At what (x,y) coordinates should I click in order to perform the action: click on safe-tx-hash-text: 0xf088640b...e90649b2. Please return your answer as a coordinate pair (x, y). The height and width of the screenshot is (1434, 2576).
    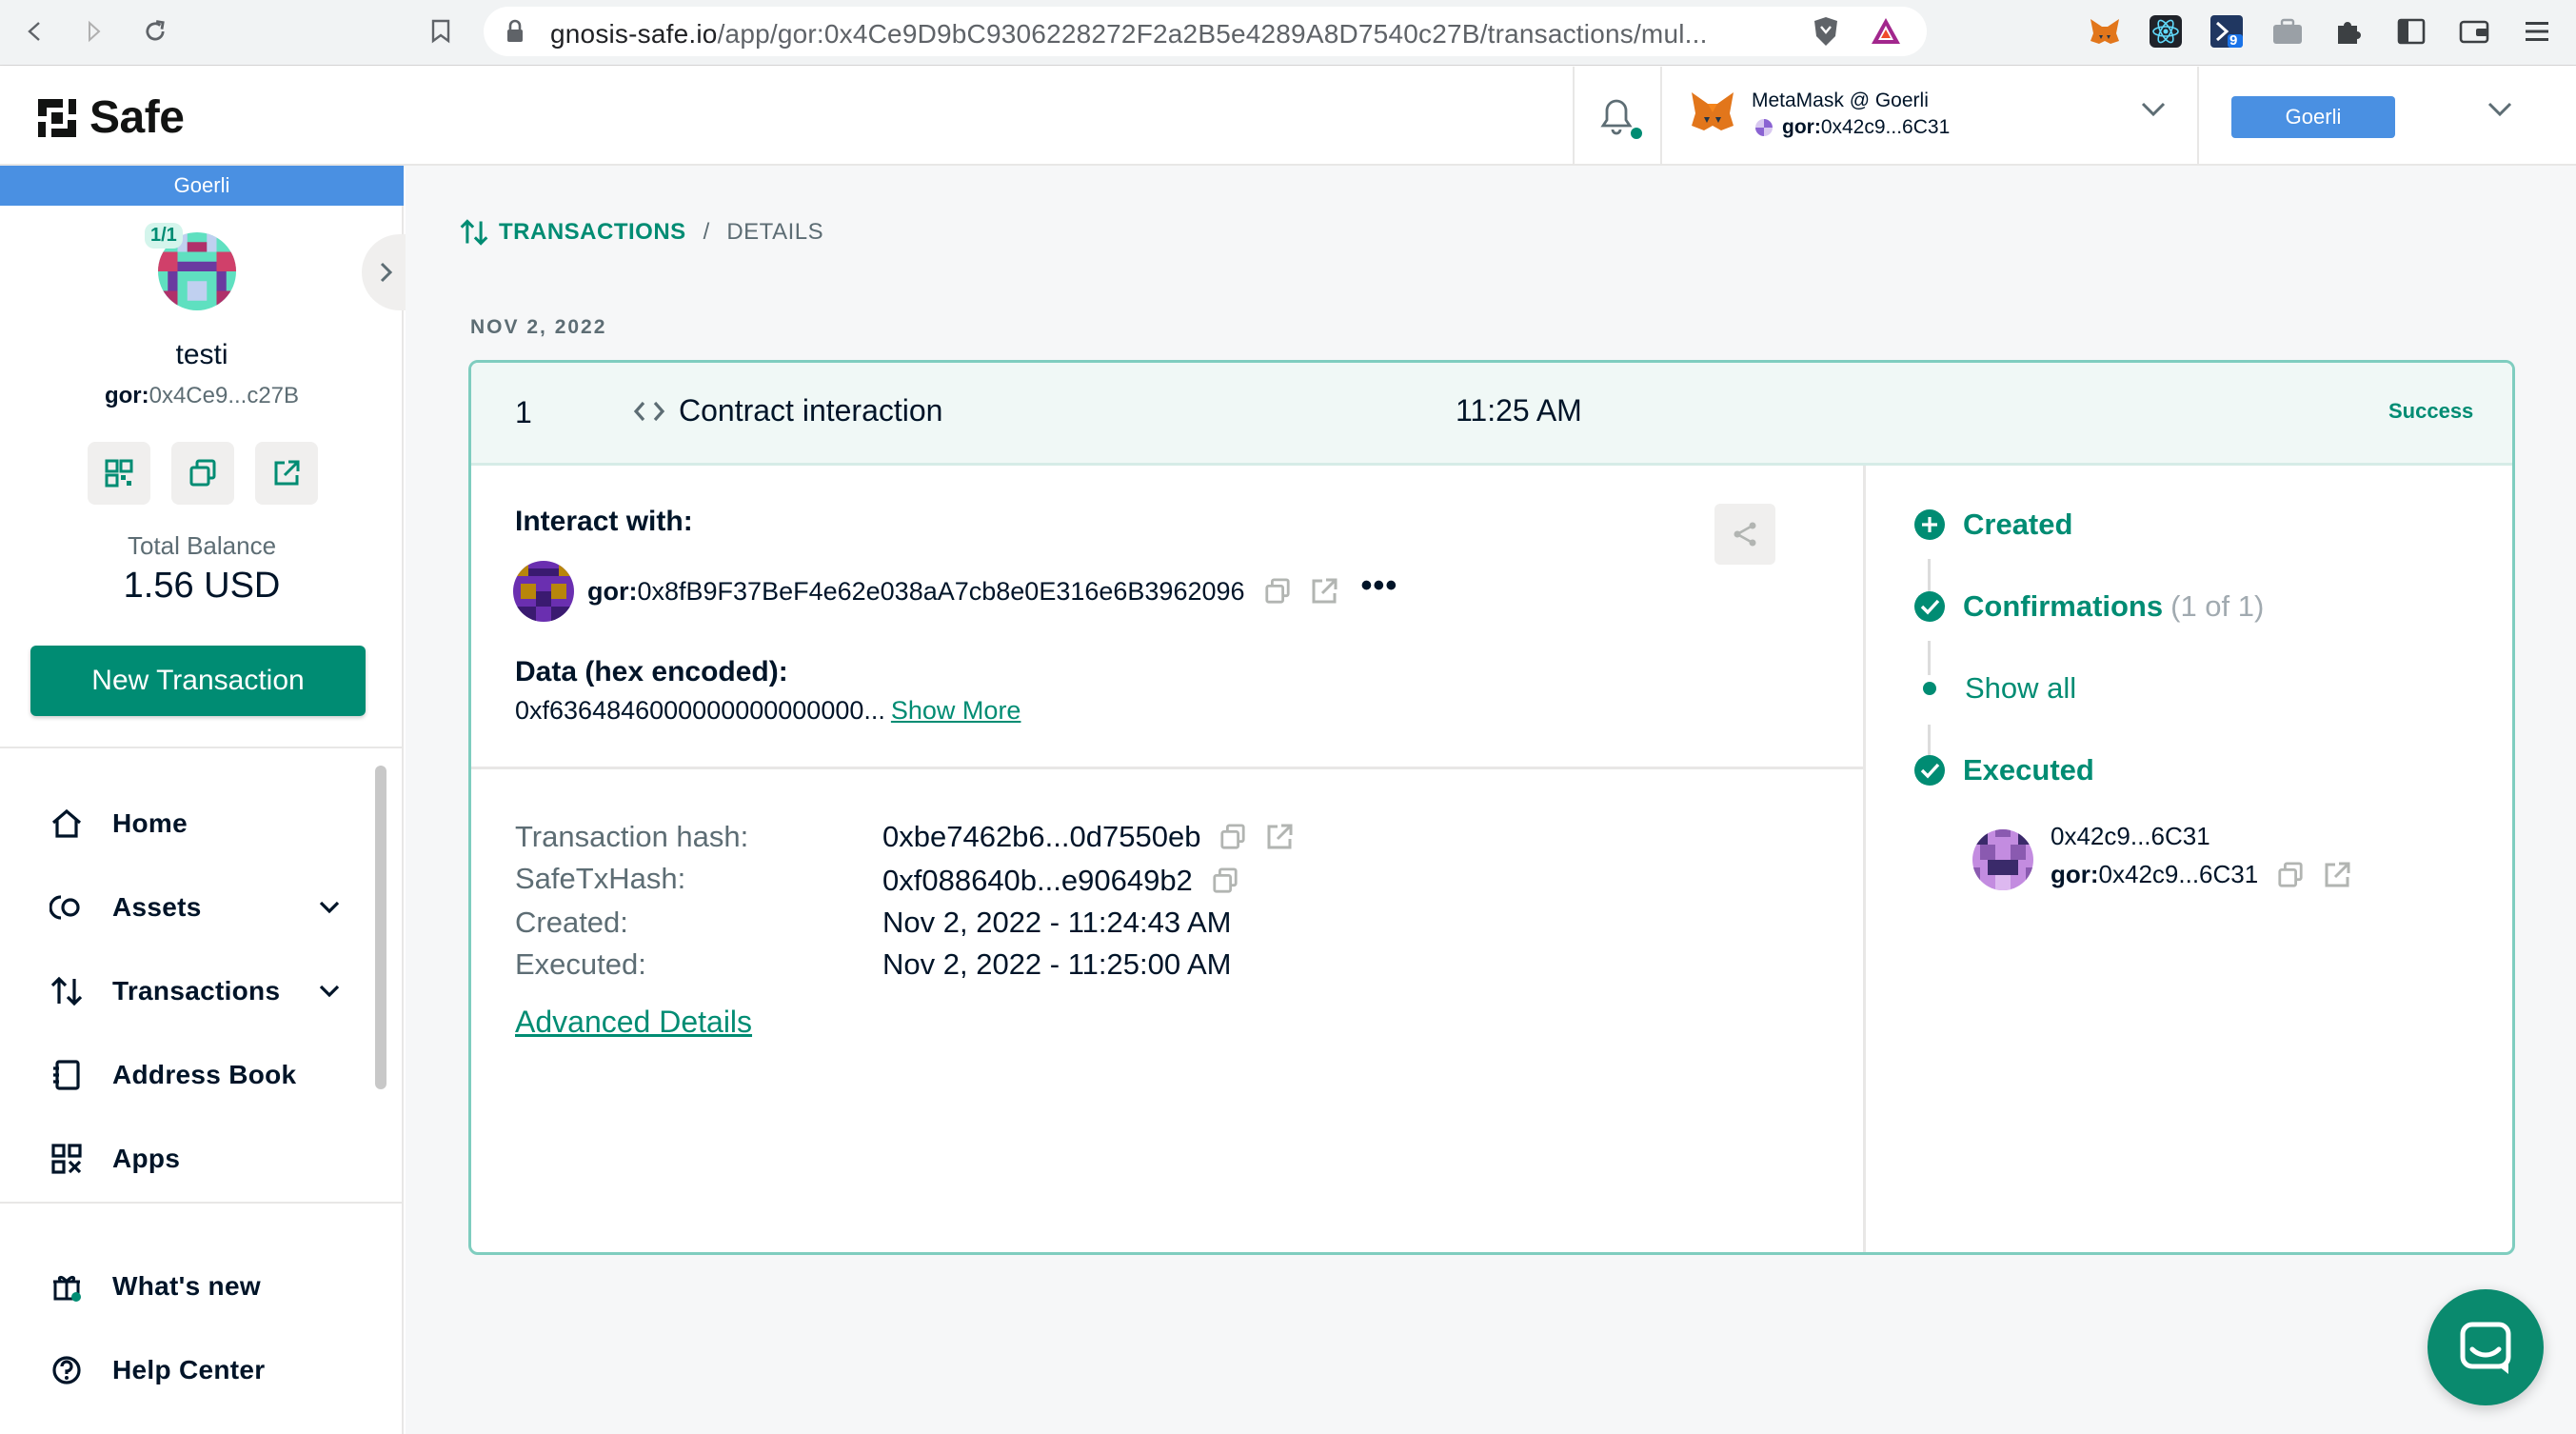
    Looking at the image, I should click on (1037, 880).